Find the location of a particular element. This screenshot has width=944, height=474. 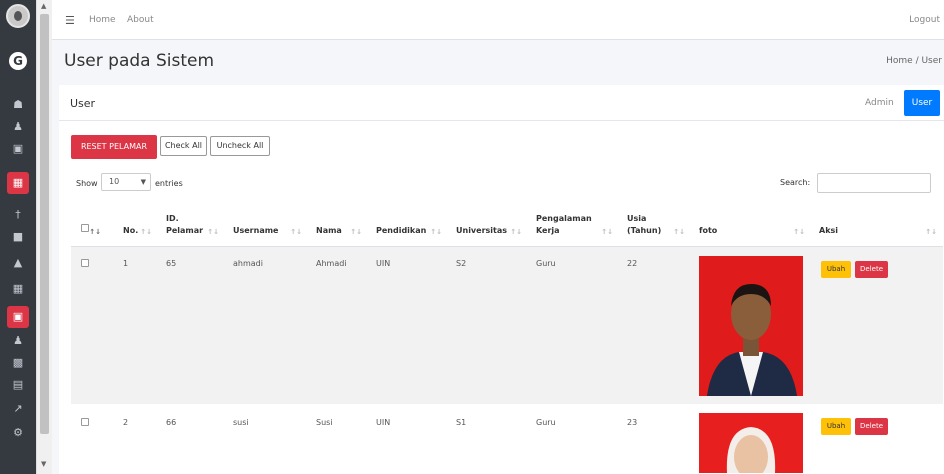

chart-line-icon: ↗ is located at coordinates (18, 409).